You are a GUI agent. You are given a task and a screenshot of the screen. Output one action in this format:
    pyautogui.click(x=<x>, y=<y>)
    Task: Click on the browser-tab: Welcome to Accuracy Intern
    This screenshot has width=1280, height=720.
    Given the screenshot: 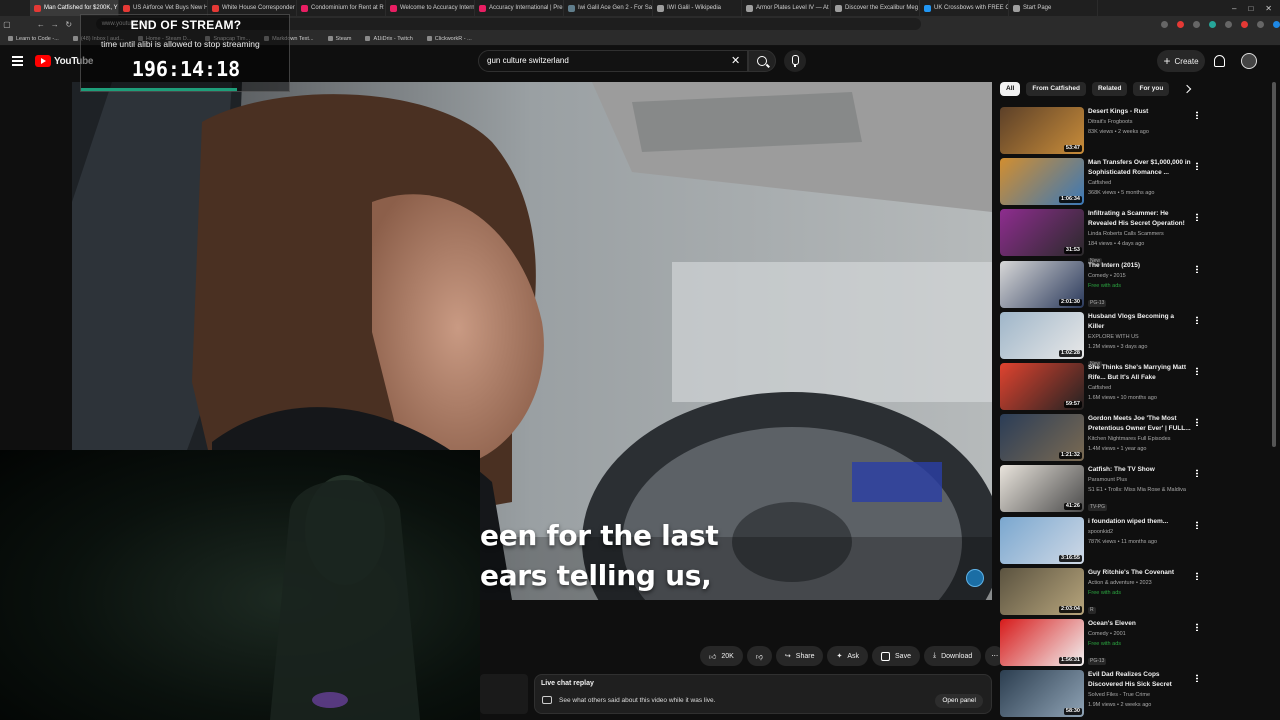 What is the action you would take?
    pyautogui.click(x=430, y=8)
    